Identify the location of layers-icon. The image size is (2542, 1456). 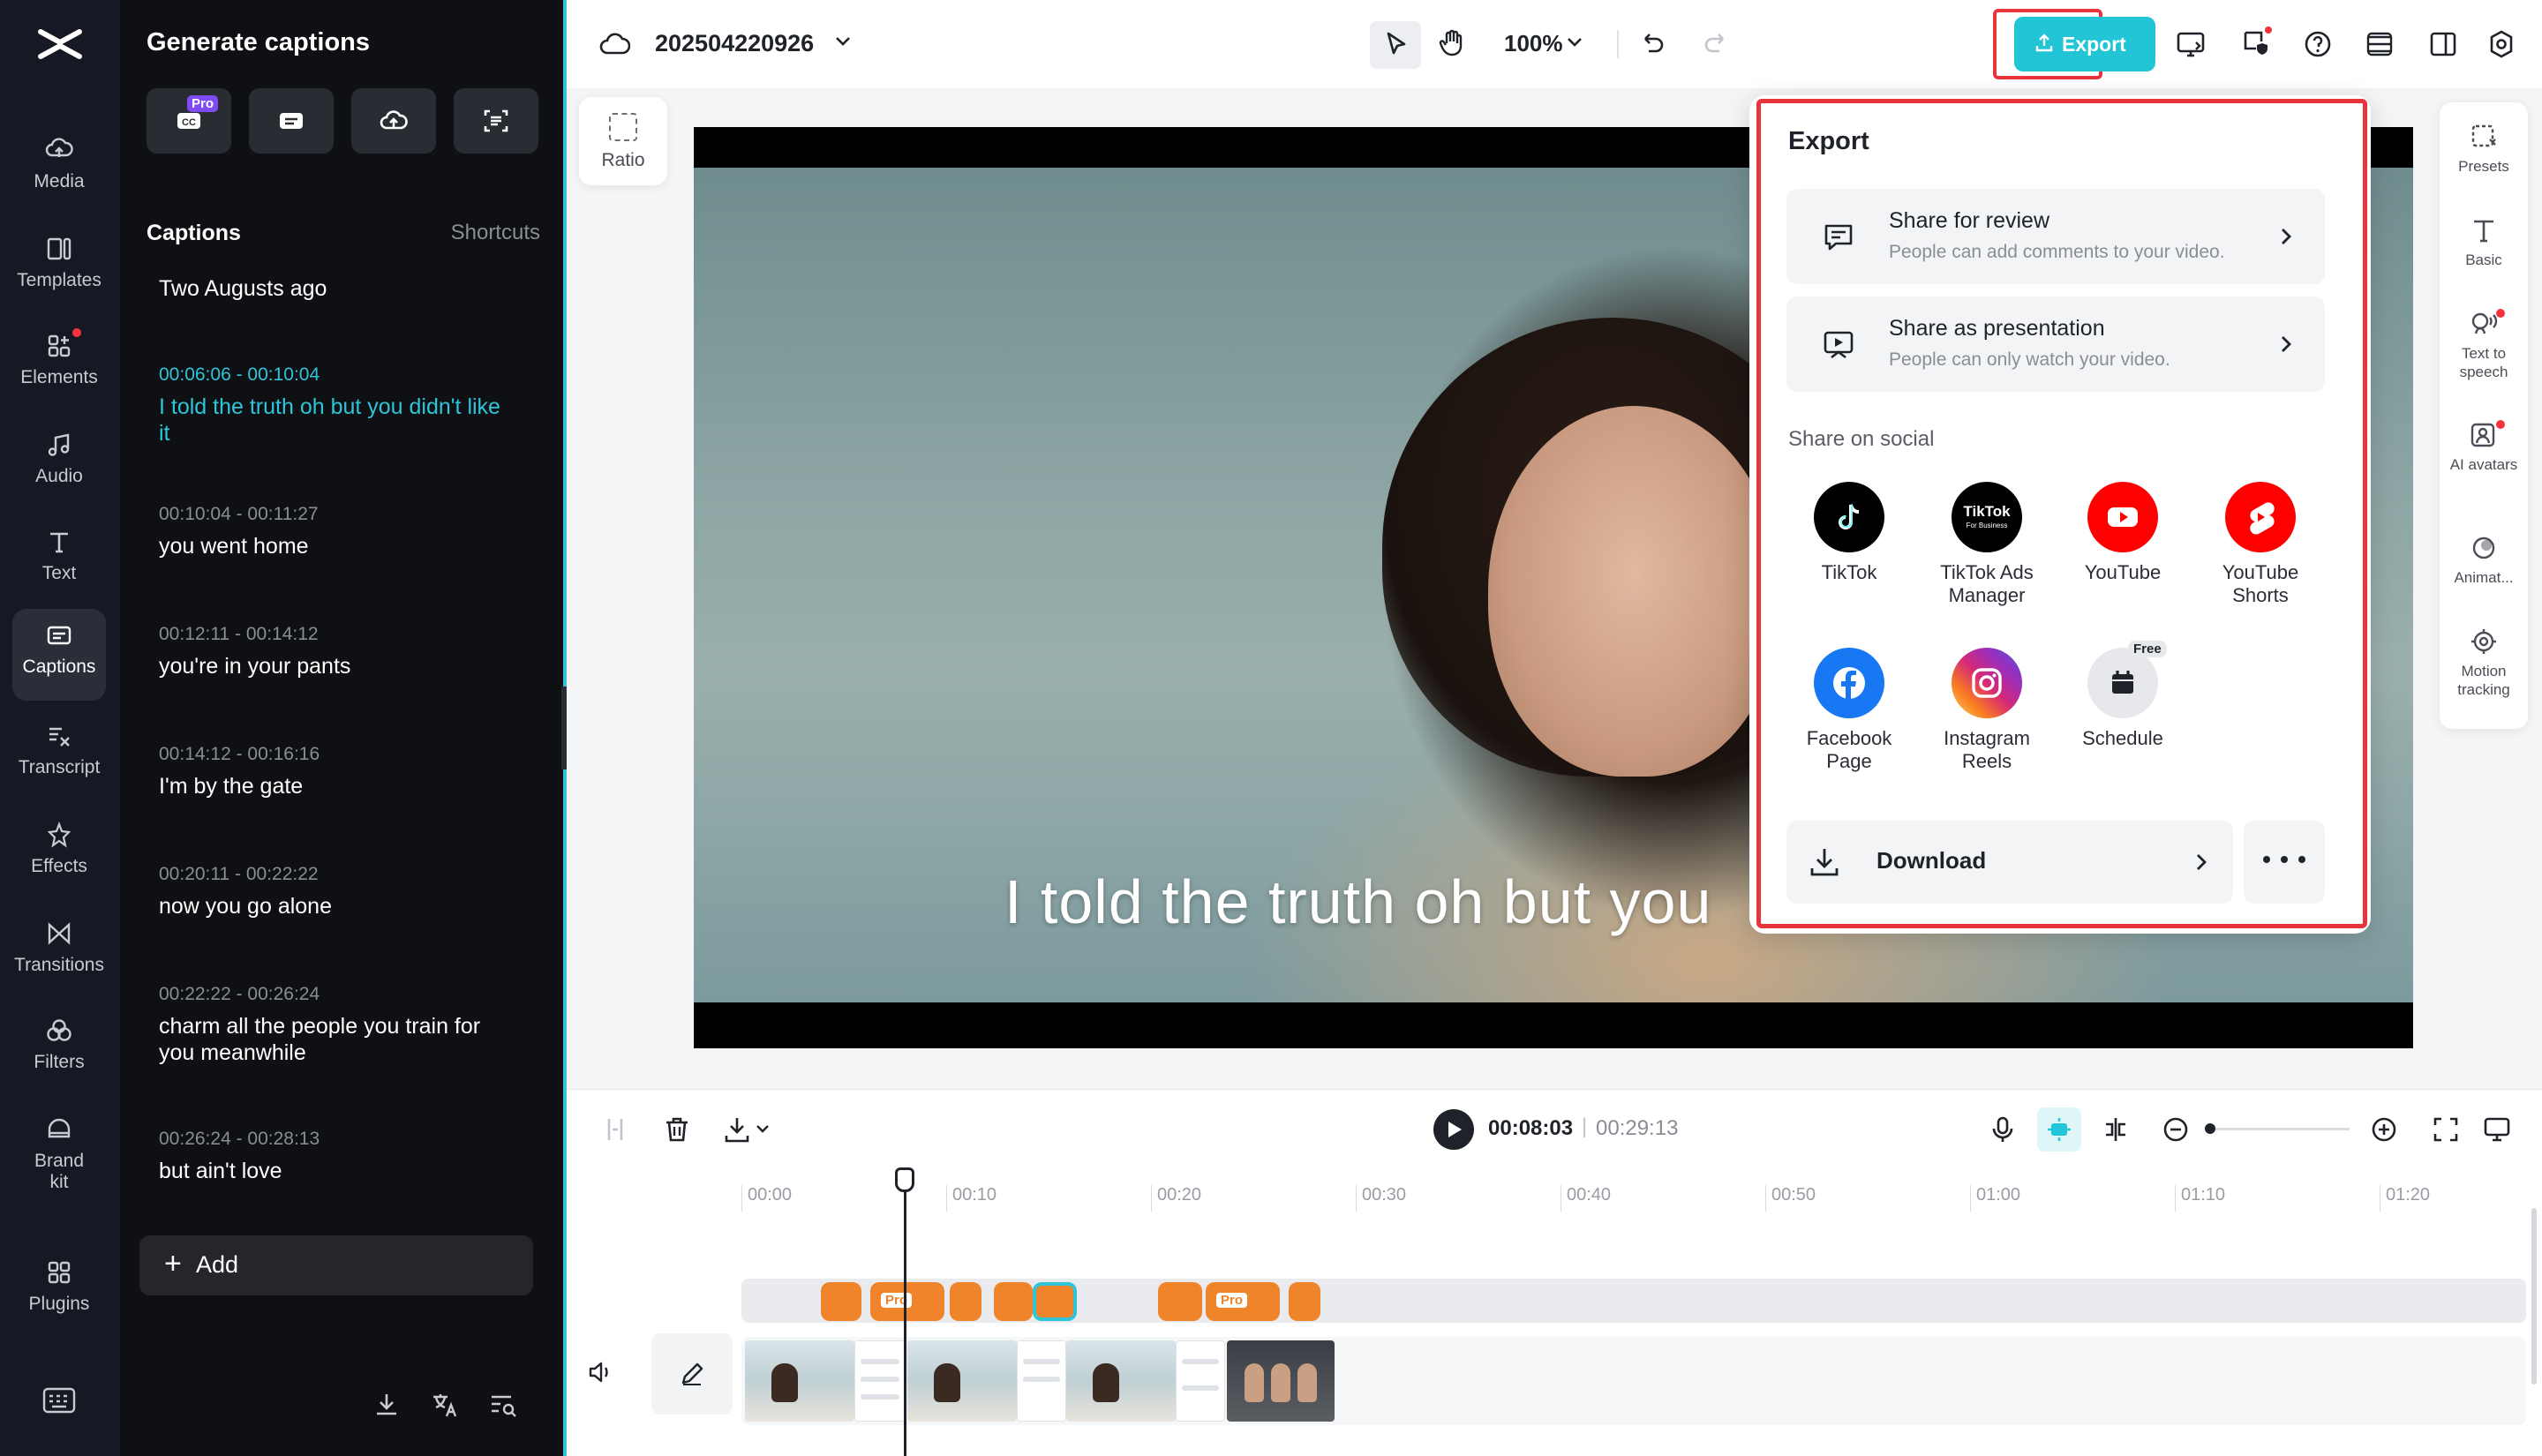
(2379, 44).